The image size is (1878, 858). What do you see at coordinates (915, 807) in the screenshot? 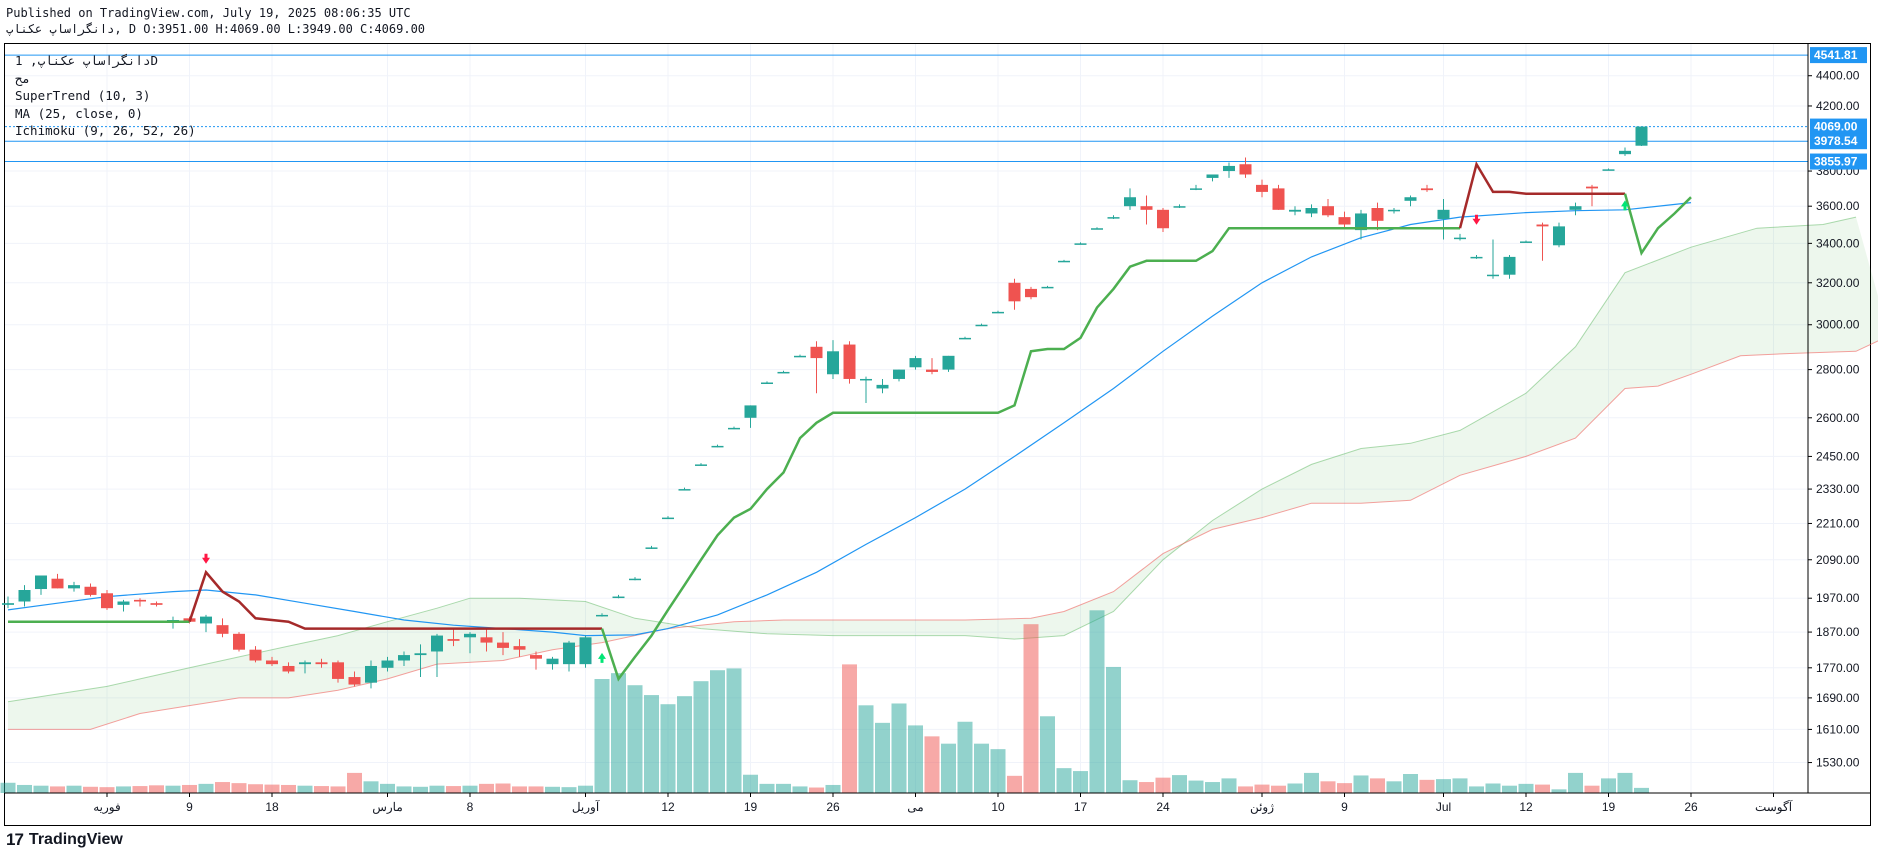
I see `x-tick-label: می` at bounding box center [915, 807].